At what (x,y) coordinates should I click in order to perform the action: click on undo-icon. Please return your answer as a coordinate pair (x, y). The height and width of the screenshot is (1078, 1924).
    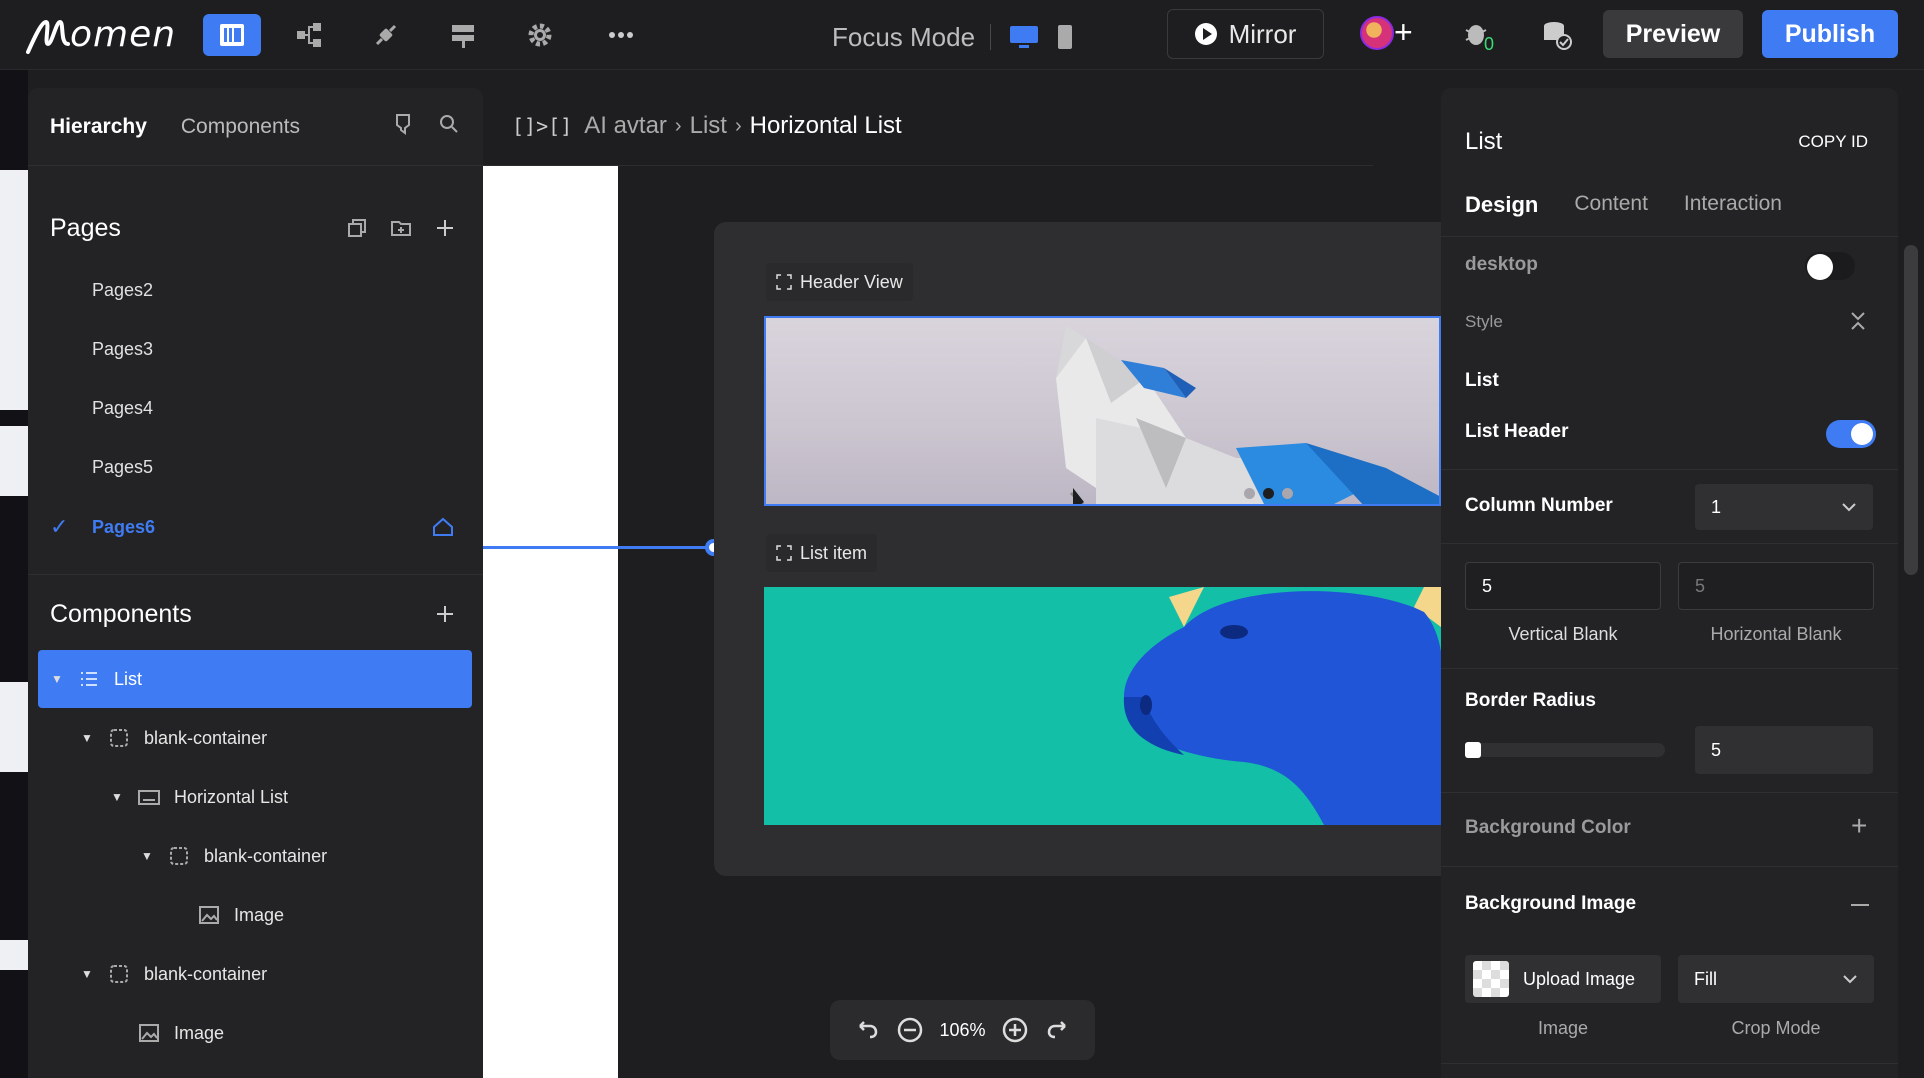
    Looking at the image, I should click on (866, 1030).